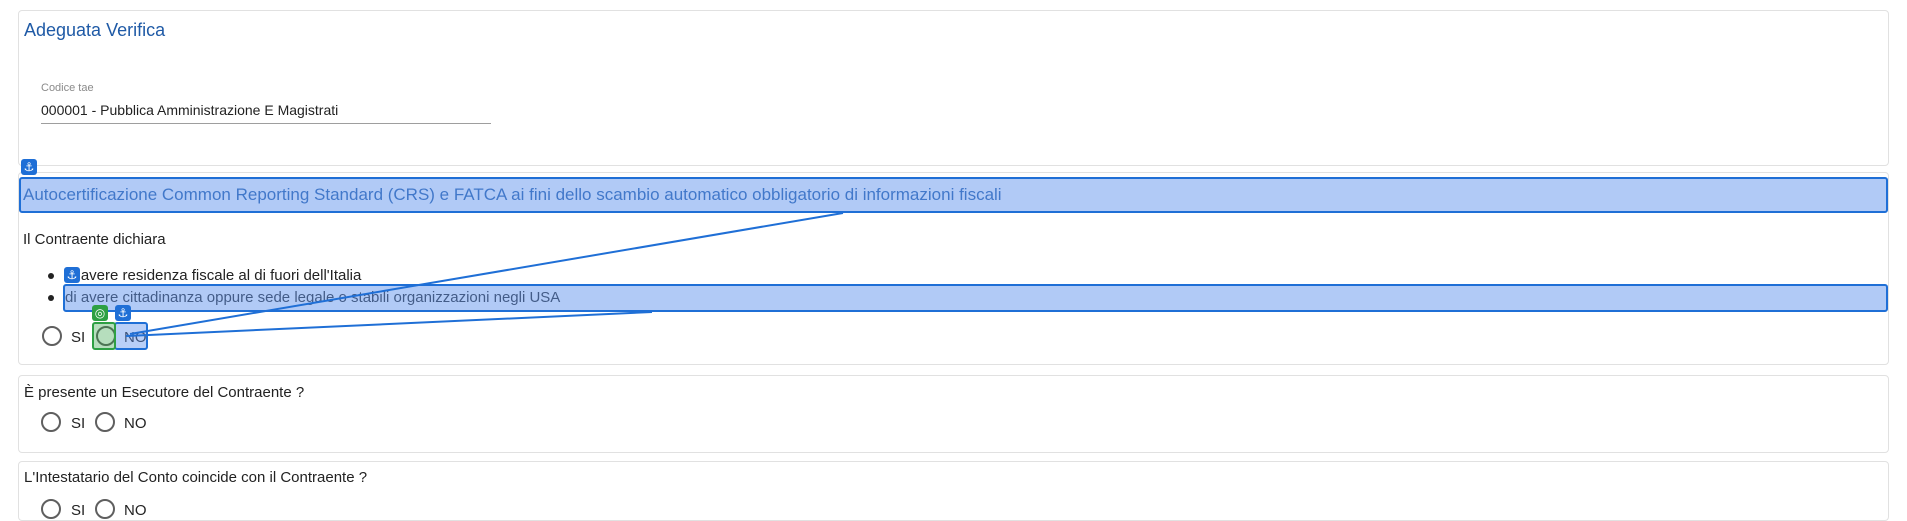 The width and height of the screenshot is (1907, 521). What do you see at coordinates (78, 510) in the screenshot?
I see `intestatario-si-label: SI` at bounding box center [78, 510].